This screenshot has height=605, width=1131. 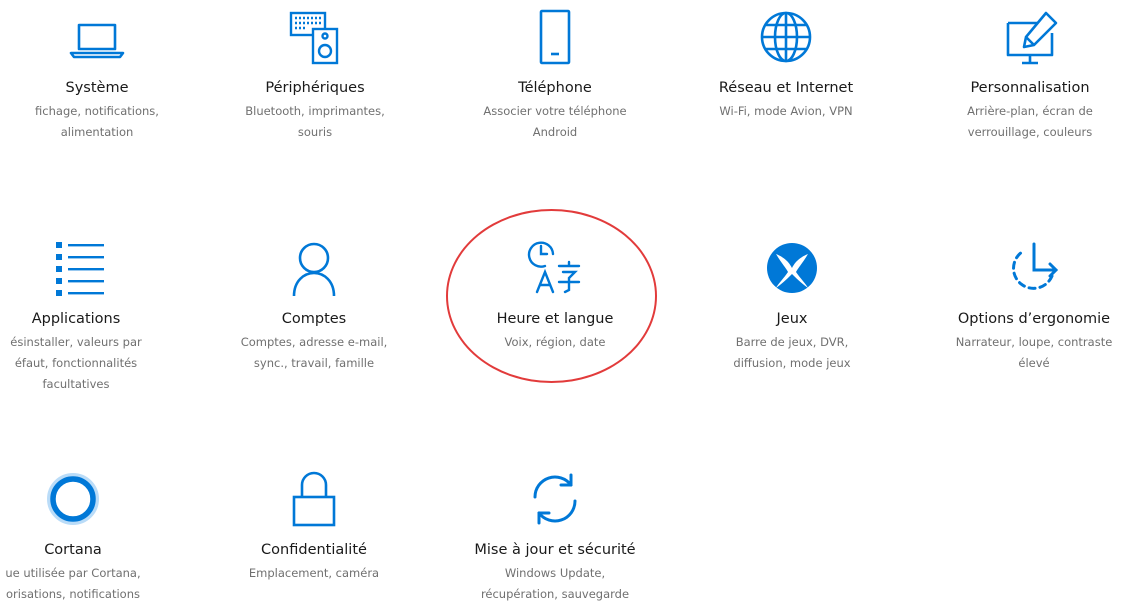 What do you see at coordinates (555, 499) in the screenshot?
I see `sync-icon` at bounding box center [555, 499].